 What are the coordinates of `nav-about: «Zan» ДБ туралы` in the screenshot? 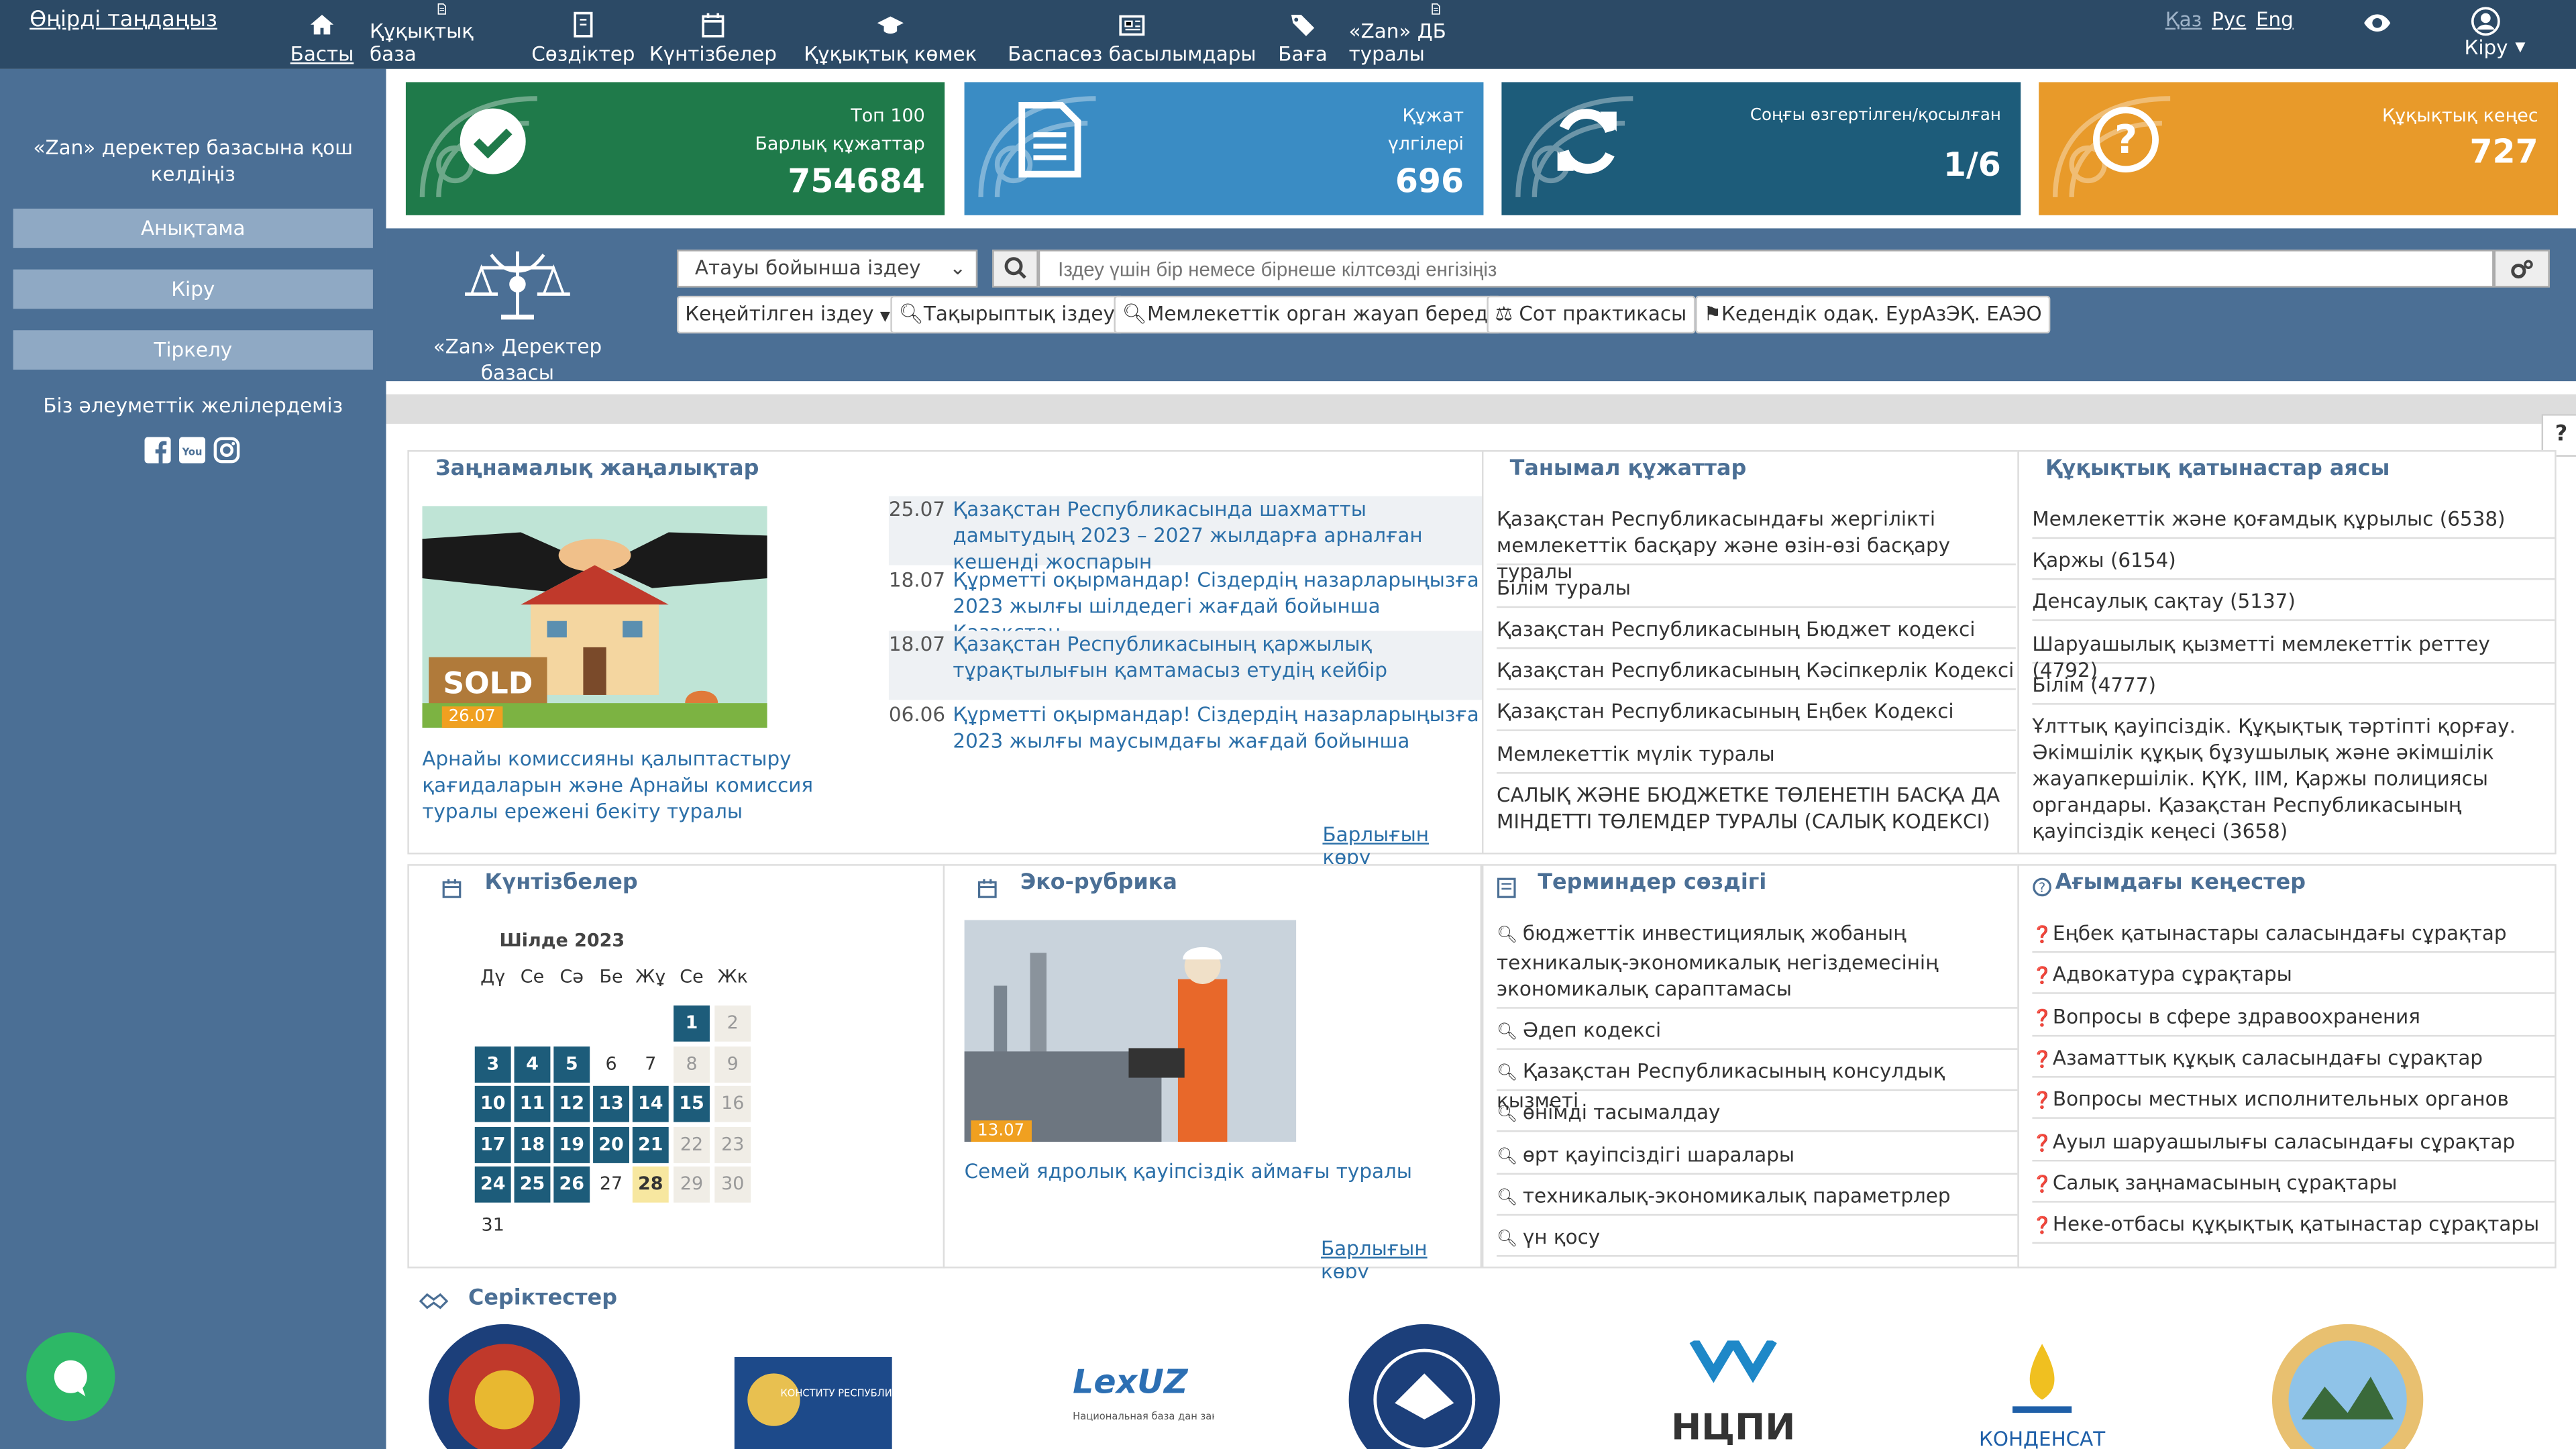 It's located at (1435, 34).